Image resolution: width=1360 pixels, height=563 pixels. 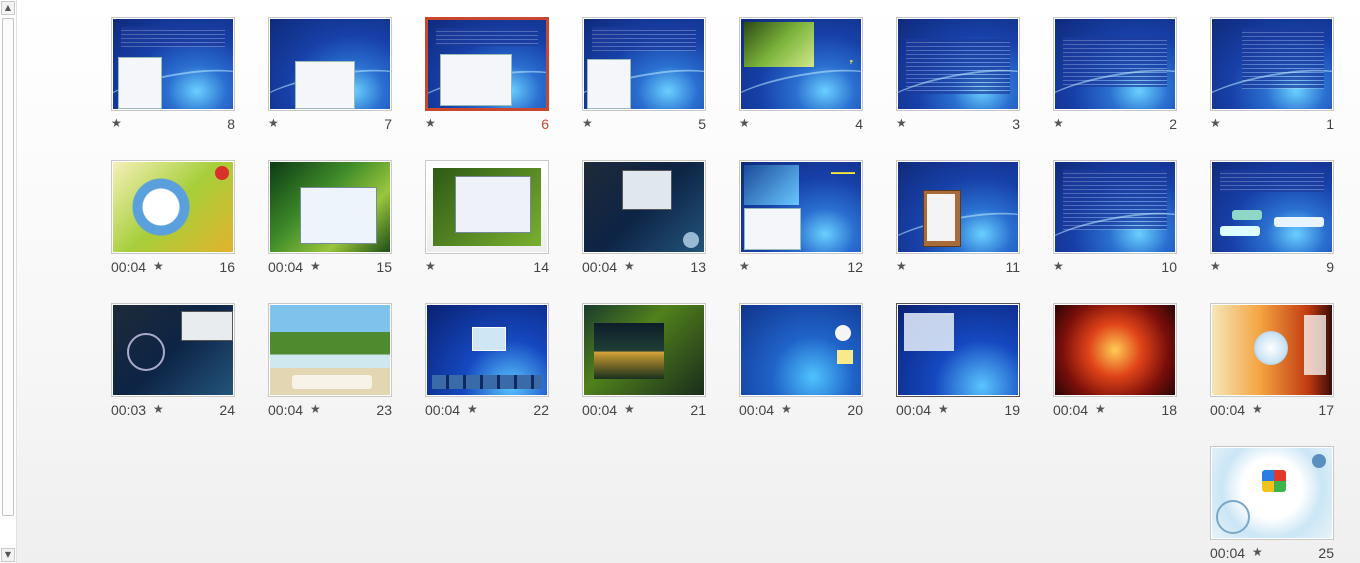 I want to click on slide-thumbnail-16: 00:04 ★ 16, so click(x=173, y=218).